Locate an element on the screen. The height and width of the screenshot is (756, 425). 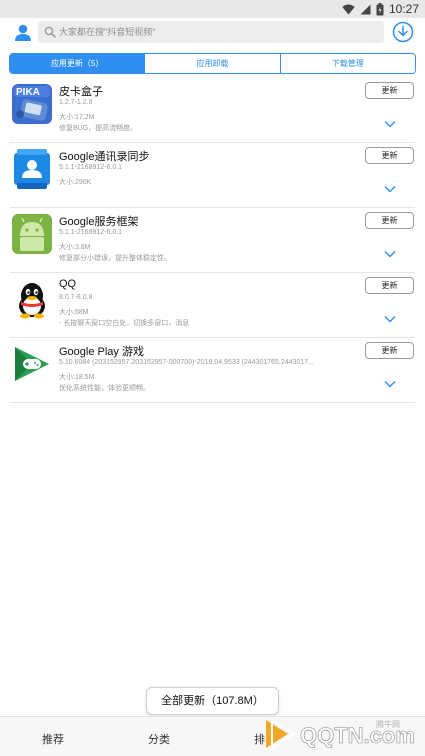
top-bar: 大家都在搜"抖音短视频" is located at coordinates (212, 33).